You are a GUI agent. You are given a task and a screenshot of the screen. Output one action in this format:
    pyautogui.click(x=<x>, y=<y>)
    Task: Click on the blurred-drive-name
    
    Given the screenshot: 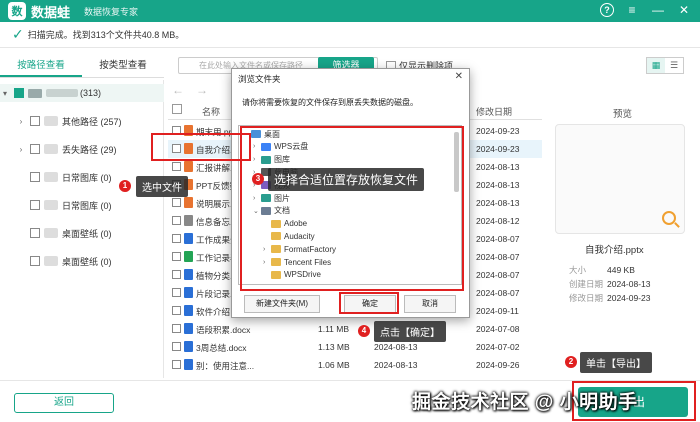 What is the action you would take?
    pyautogui.click(x=62, y=93)
    